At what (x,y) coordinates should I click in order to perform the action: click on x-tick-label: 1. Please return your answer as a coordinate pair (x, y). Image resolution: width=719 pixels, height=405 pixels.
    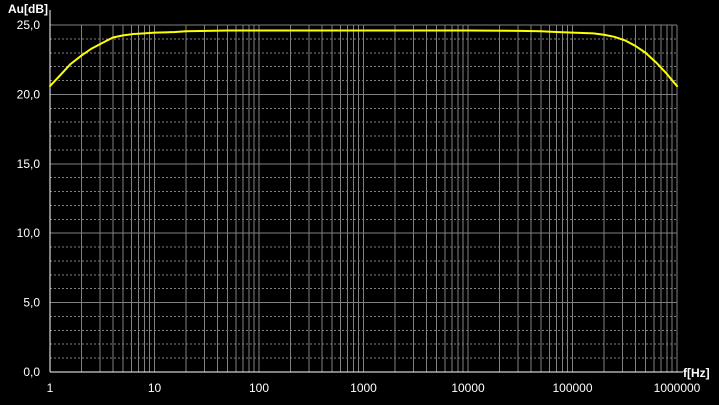
    Looking at the image, I should click on (50, 388).